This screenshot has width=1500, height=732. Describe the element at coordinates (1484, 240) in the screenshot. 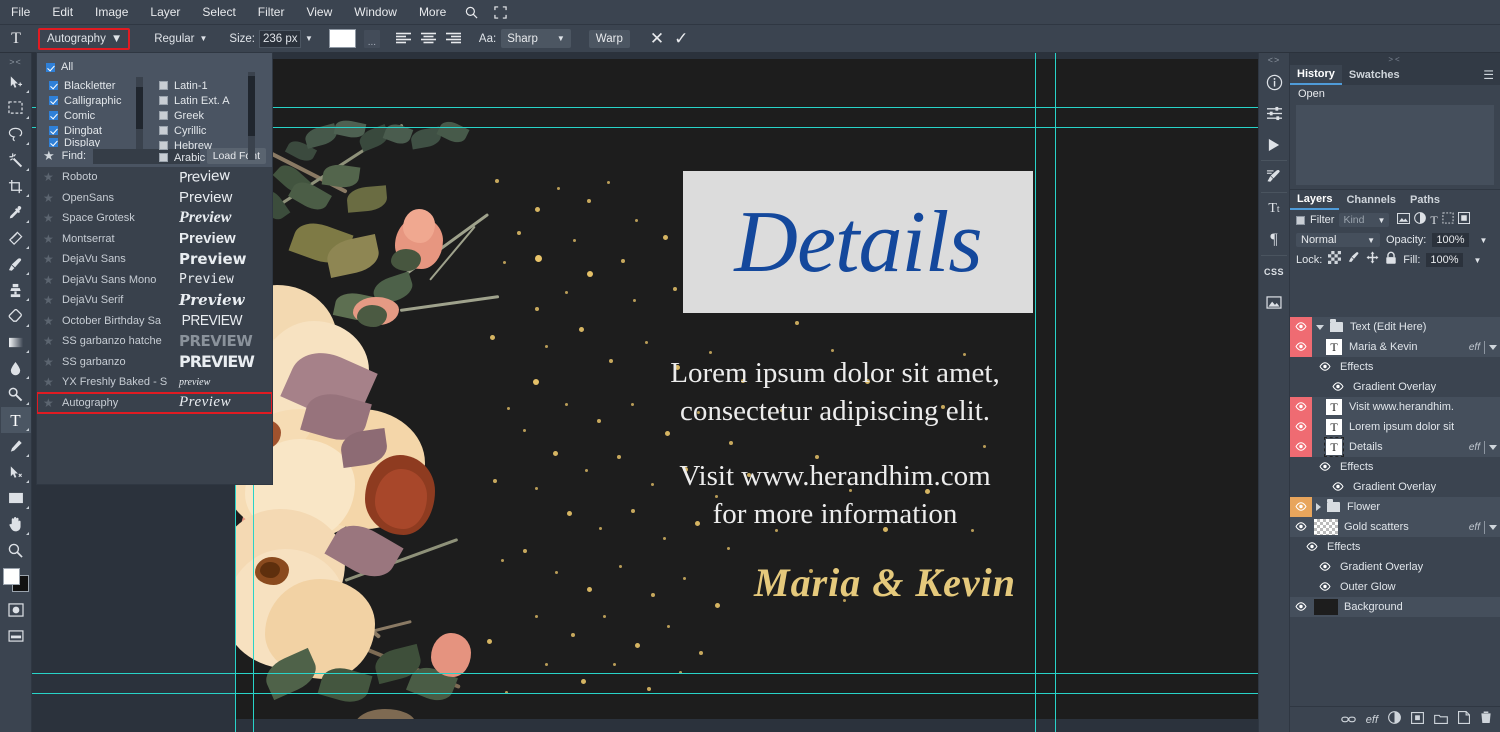

I see `opacity-chevron-icon: ▼` at that location.